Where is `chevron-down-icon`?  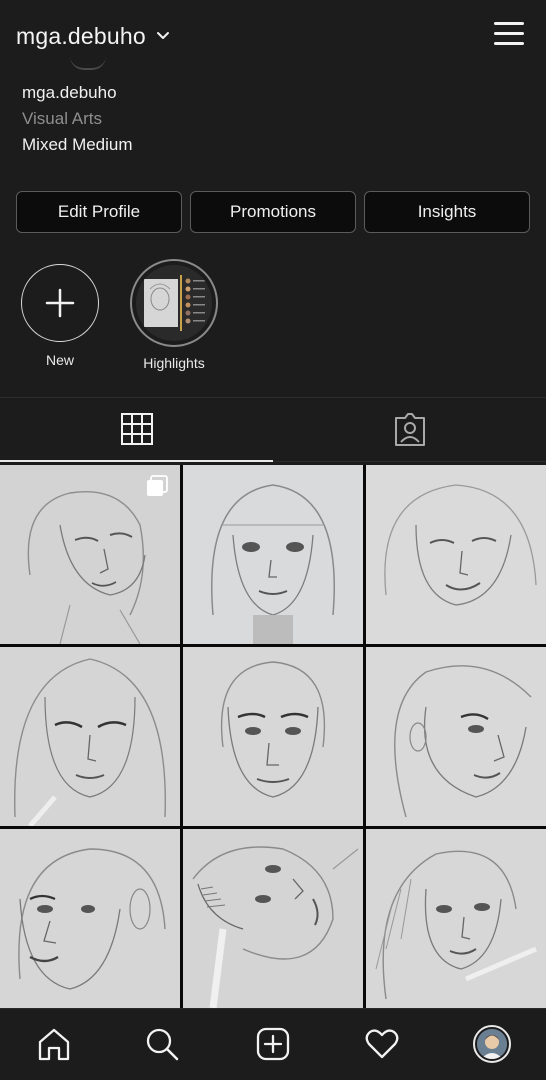
chevron-down-icon is located at coordinates (162, 35).